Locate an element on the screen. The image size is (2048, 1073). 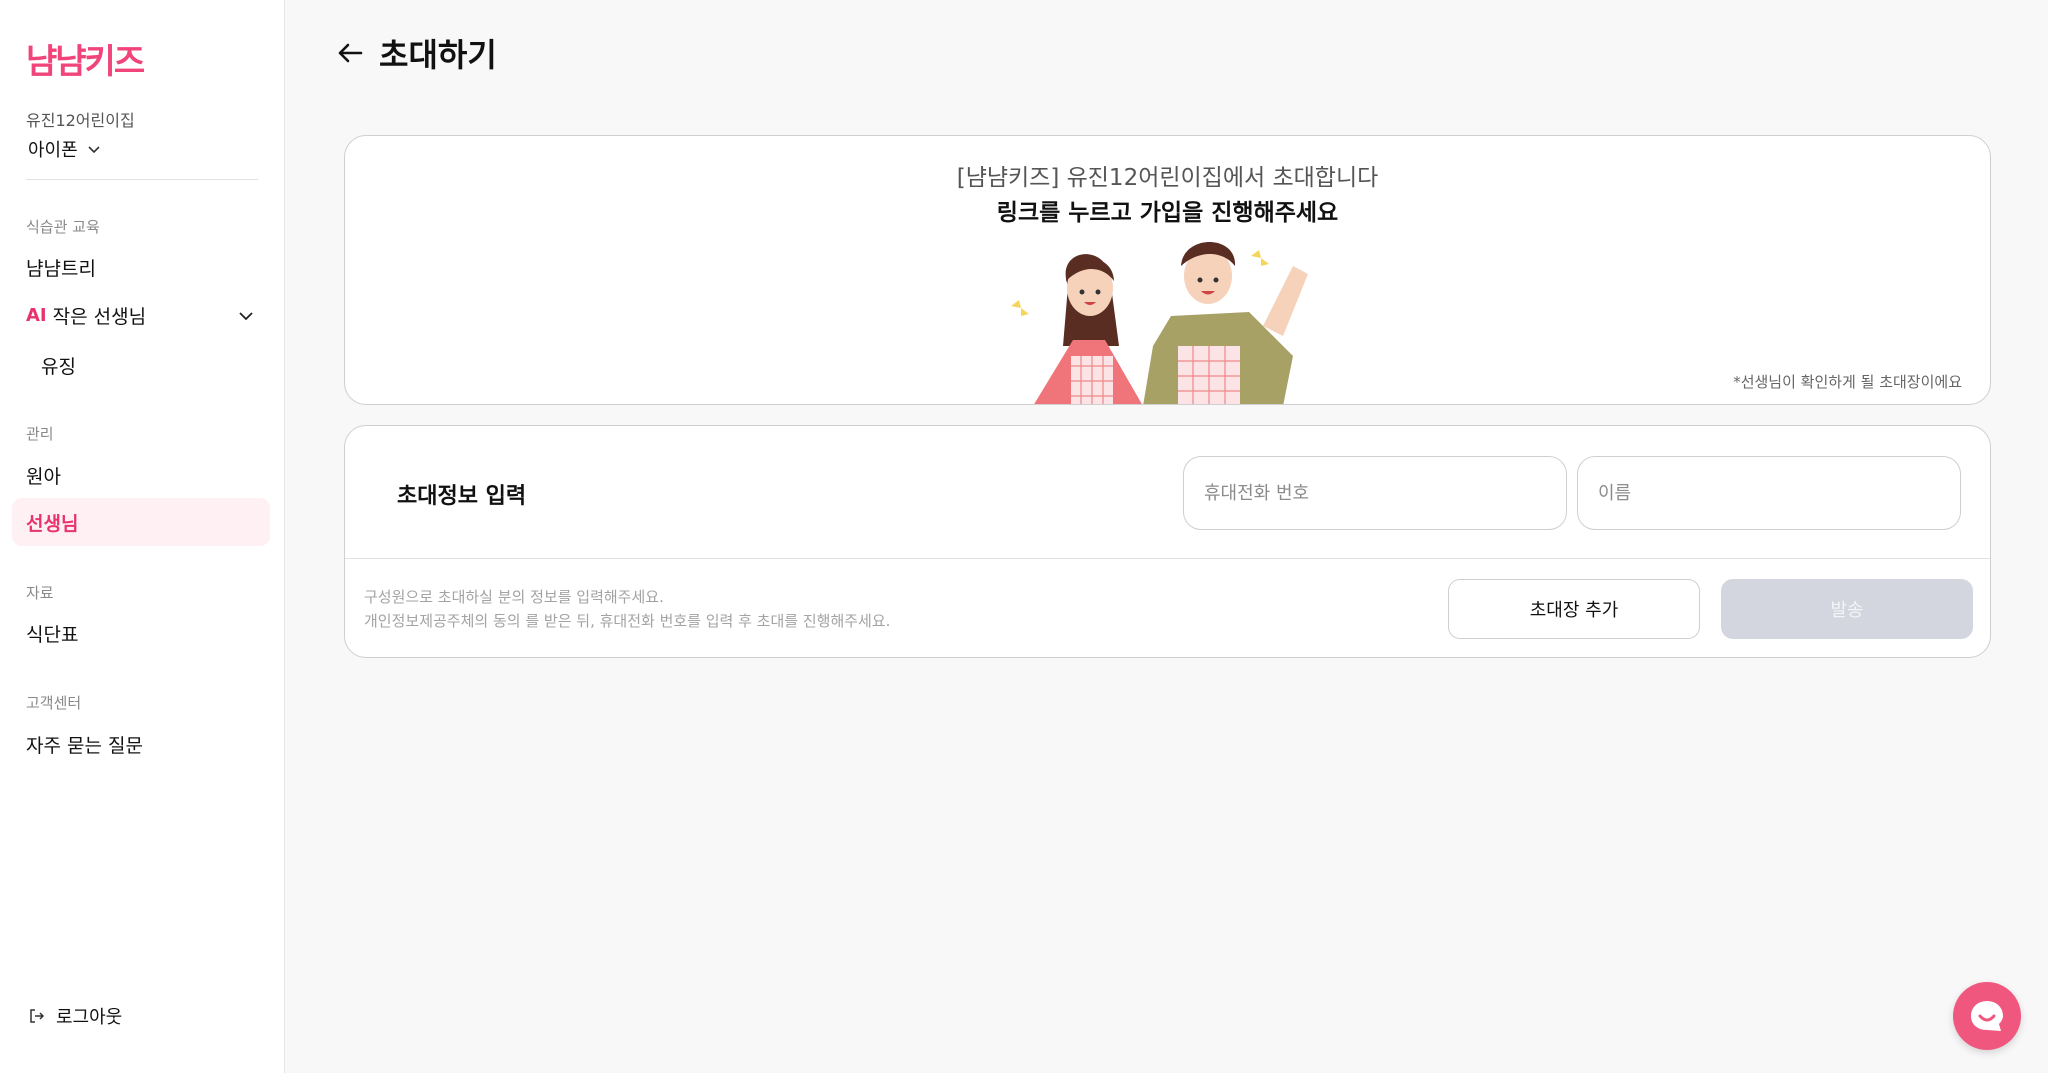
section-title-resources: 자료 is located at coordinates (40, 593).